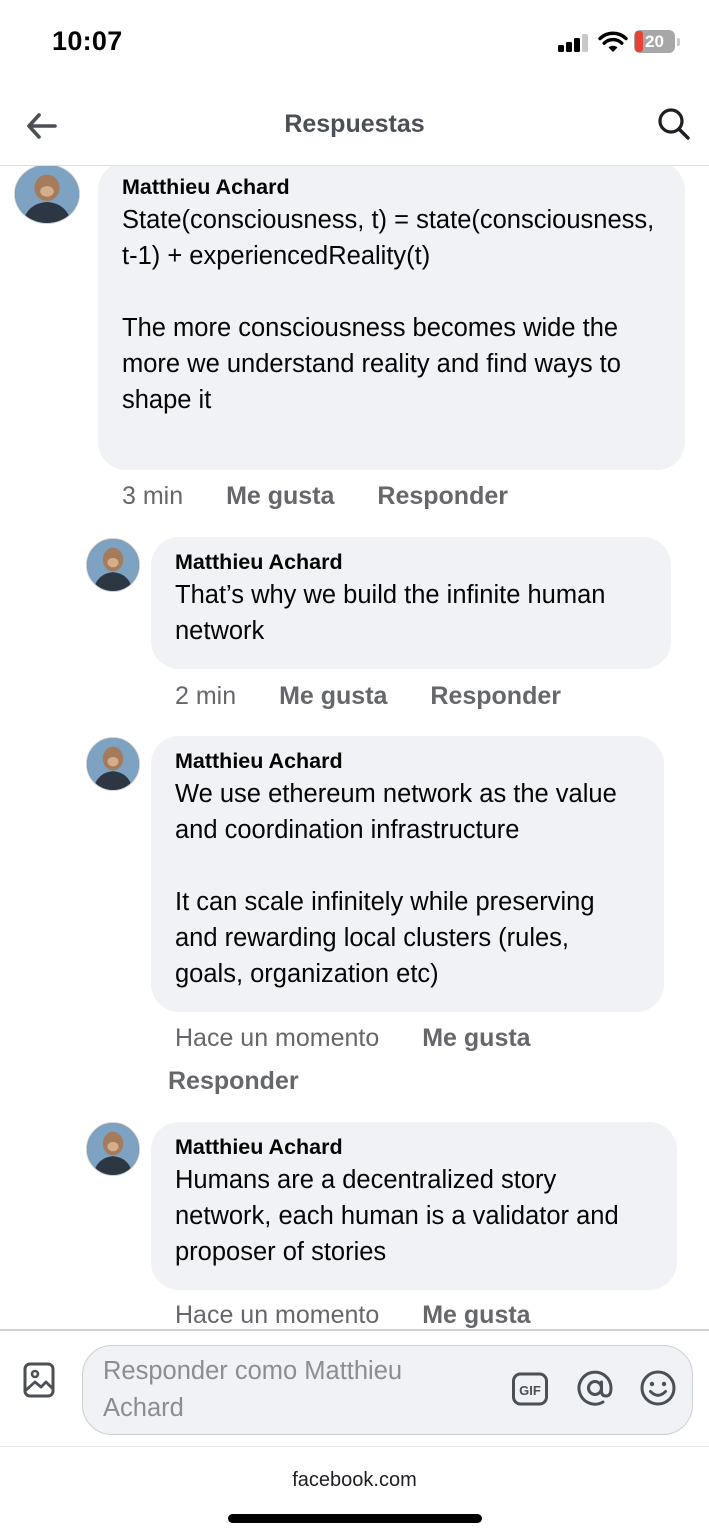 Image resolution: width=709 pixels, height=1536 pixels. What do you see at coordinates (657, 42) in the screenshot?
I see `battery-icon: 20` at bounding box center [657, 42].